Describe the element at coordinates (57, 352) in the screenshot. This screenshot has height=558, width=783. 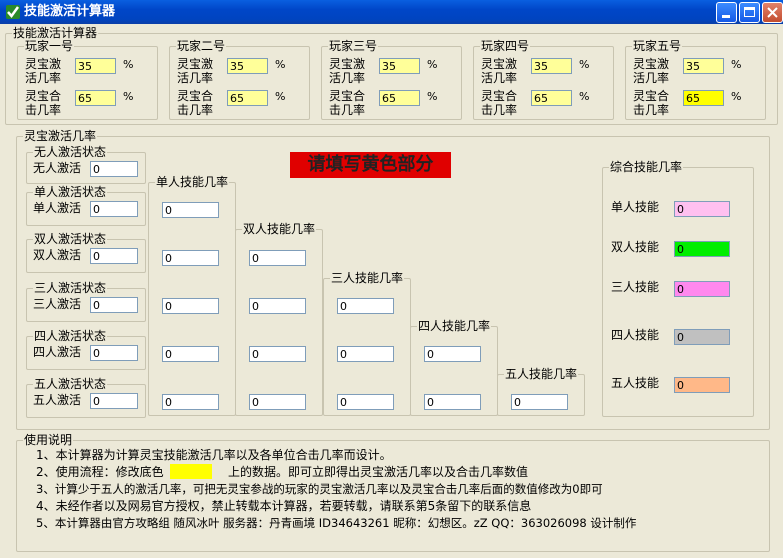
I see `state-label: 四人激活` at that location.